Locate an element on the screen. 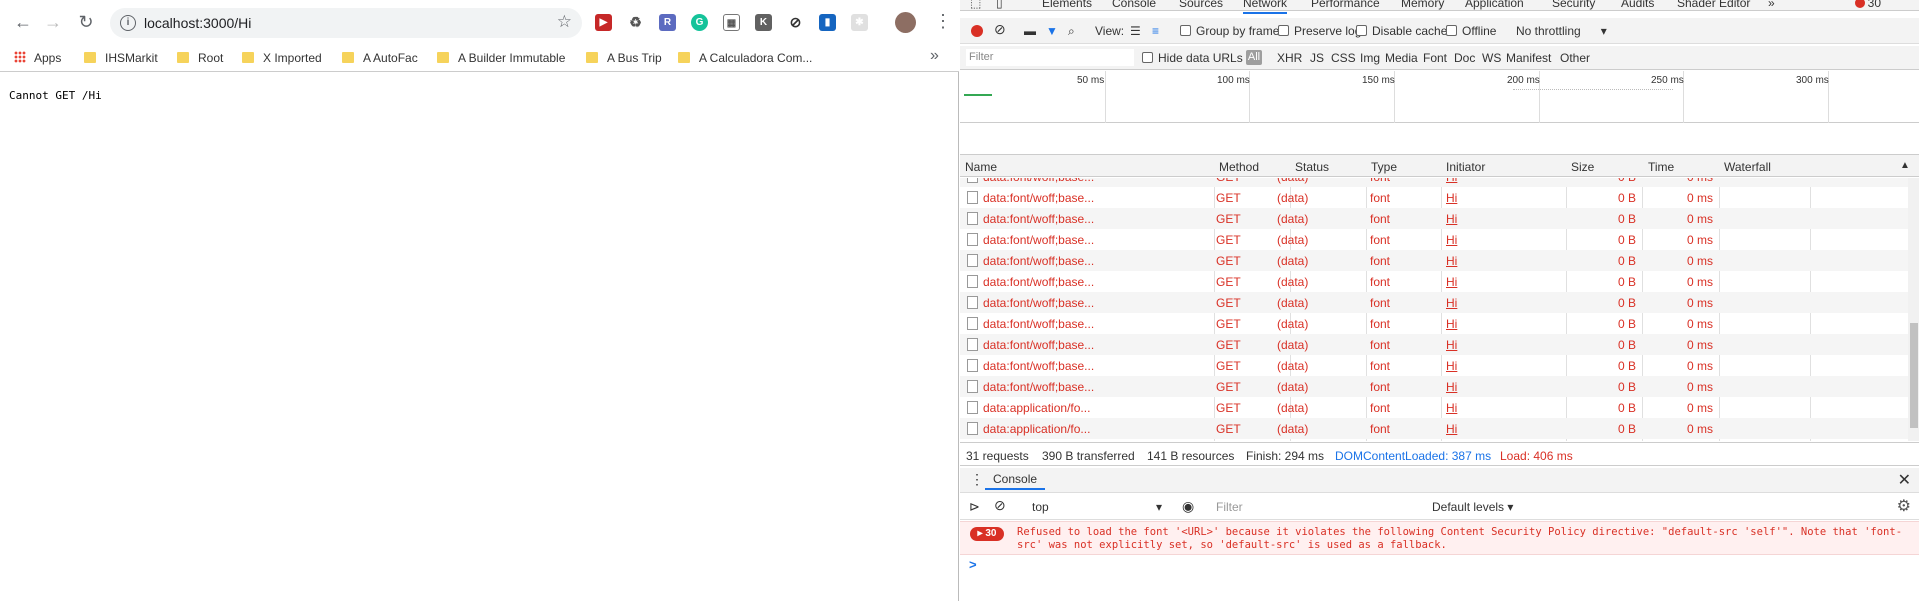 This screenshot has height=601, width=1919. drawer-tab-console: Console is located at coordinates (1015, 481).